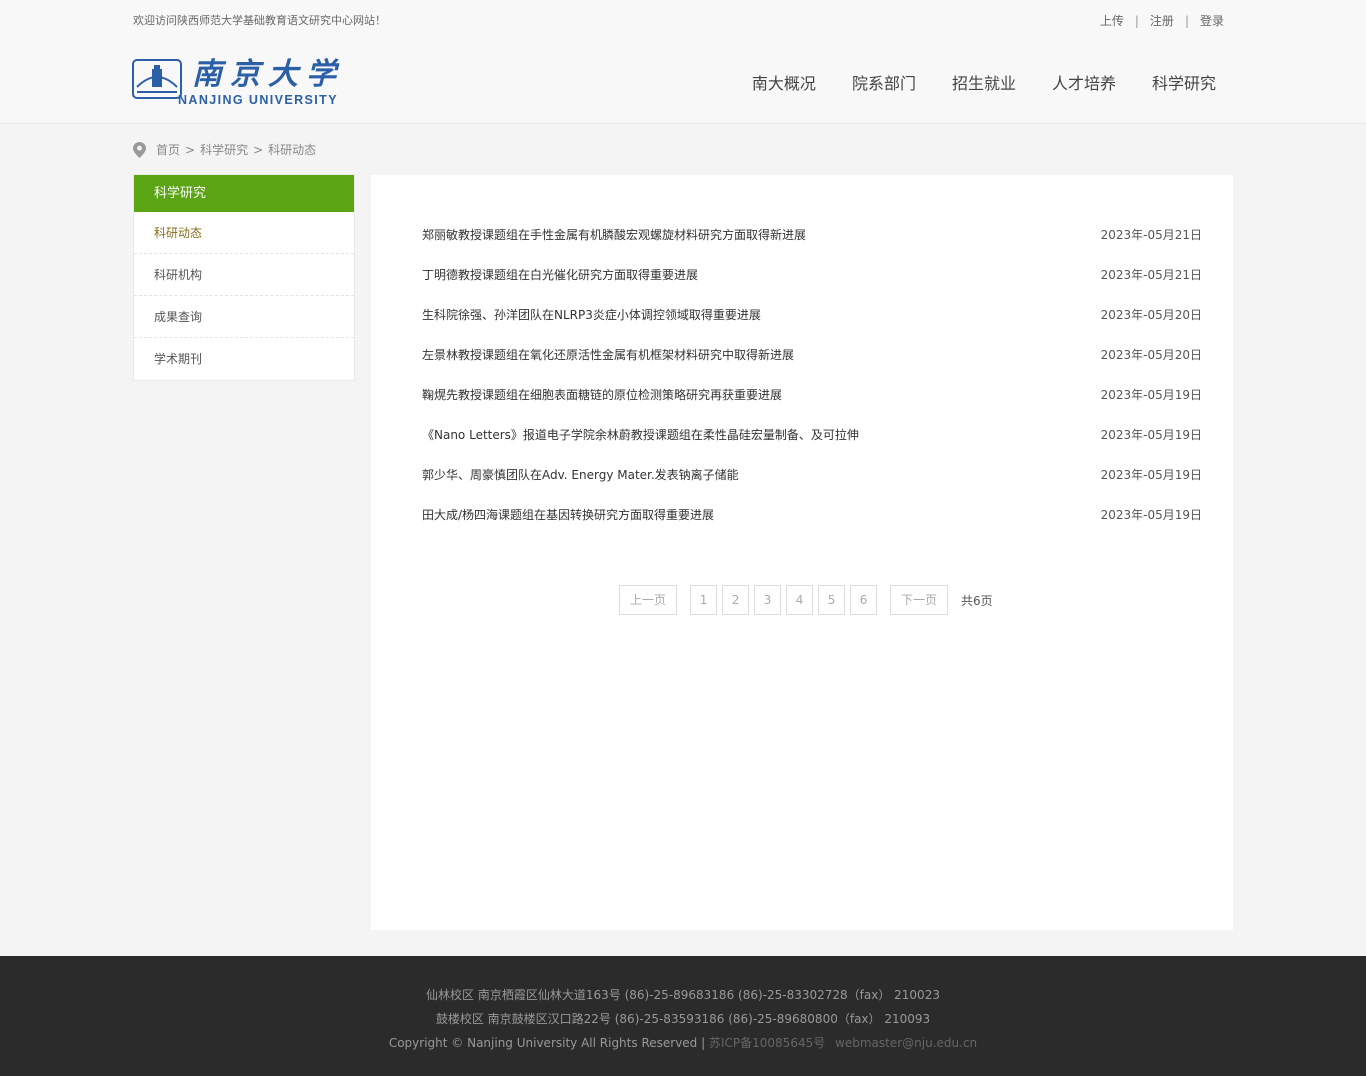 This screenshot has width=1366, height=1076. I want to click on register-link: 注册, so click(1162, 20).